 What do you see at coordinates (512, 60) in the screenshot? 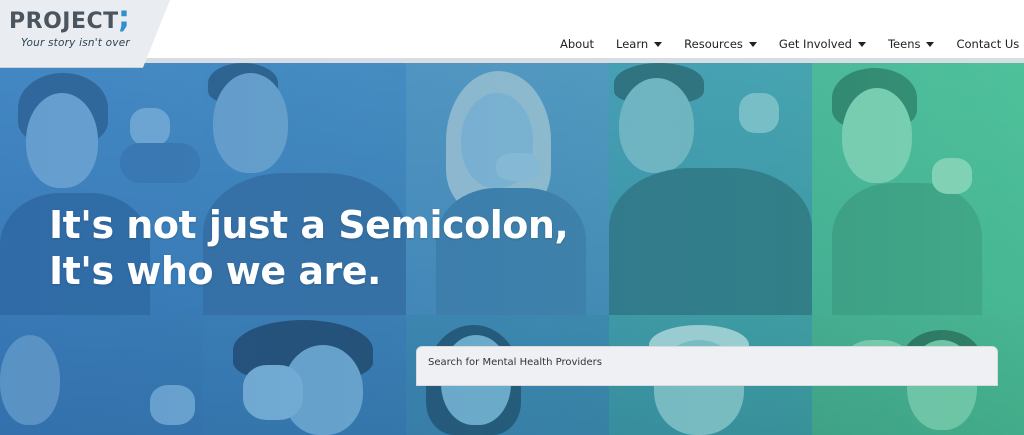
I see `header-divider` at bounding box center [512, 60].